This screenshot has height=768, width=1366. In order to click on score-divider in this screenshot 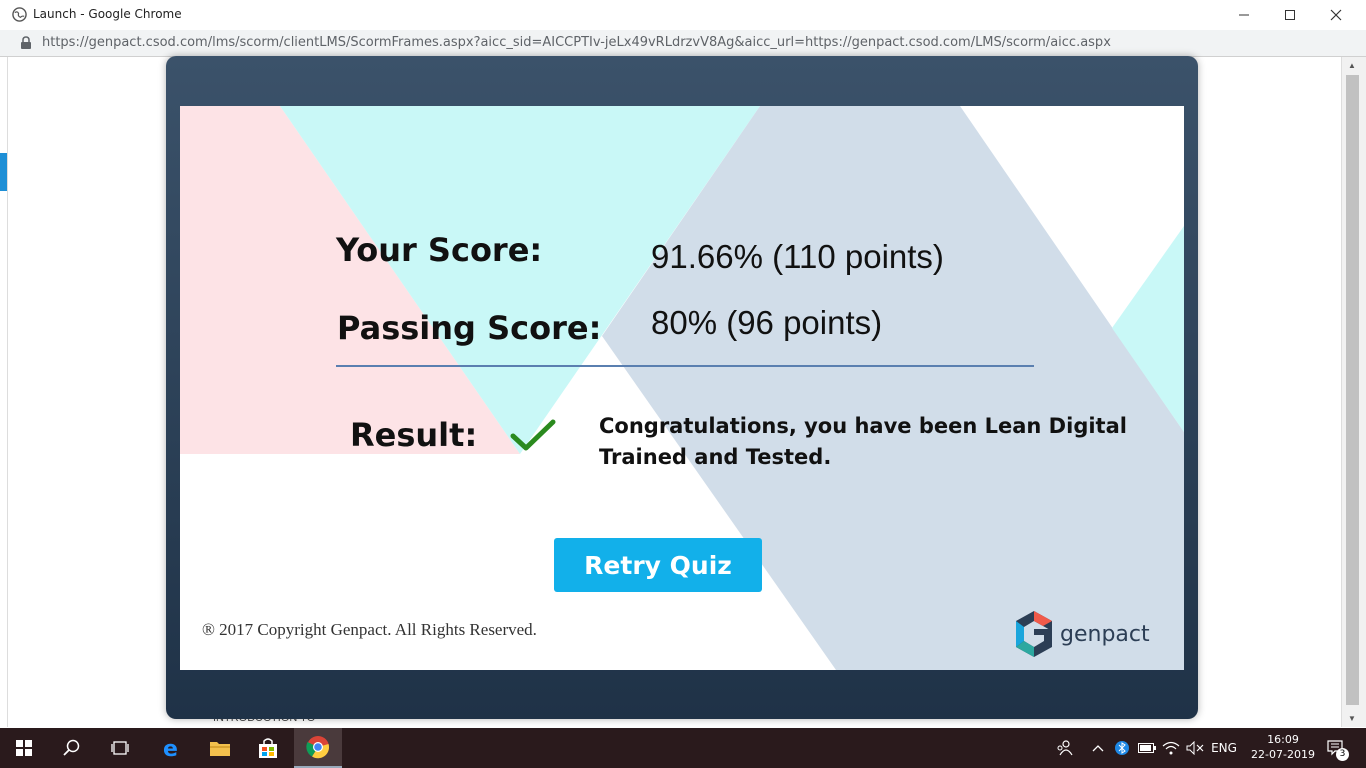, I will do `click(685, 366)`.